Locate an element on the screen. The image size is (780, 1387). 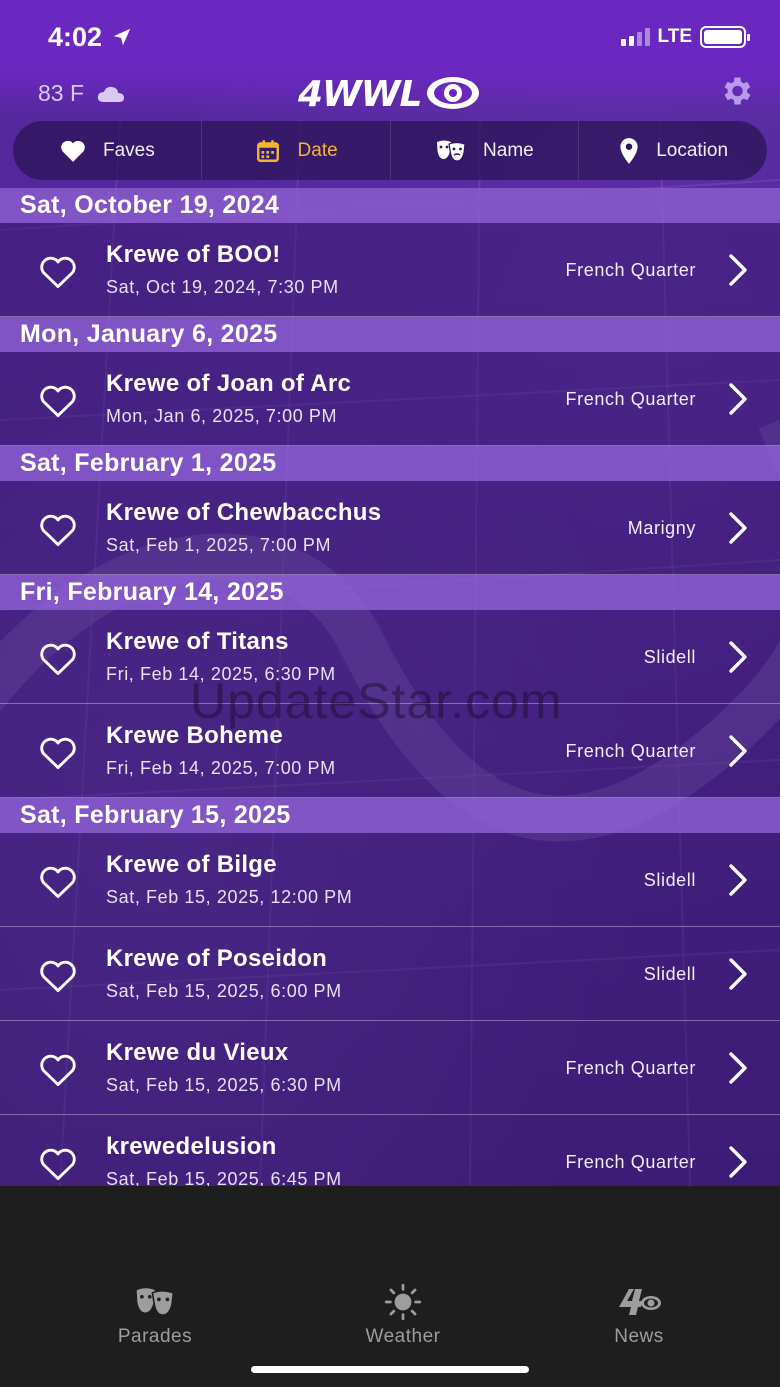
date-section-header: Mon, January 6, 2025 is located at coordinates (390, 334).